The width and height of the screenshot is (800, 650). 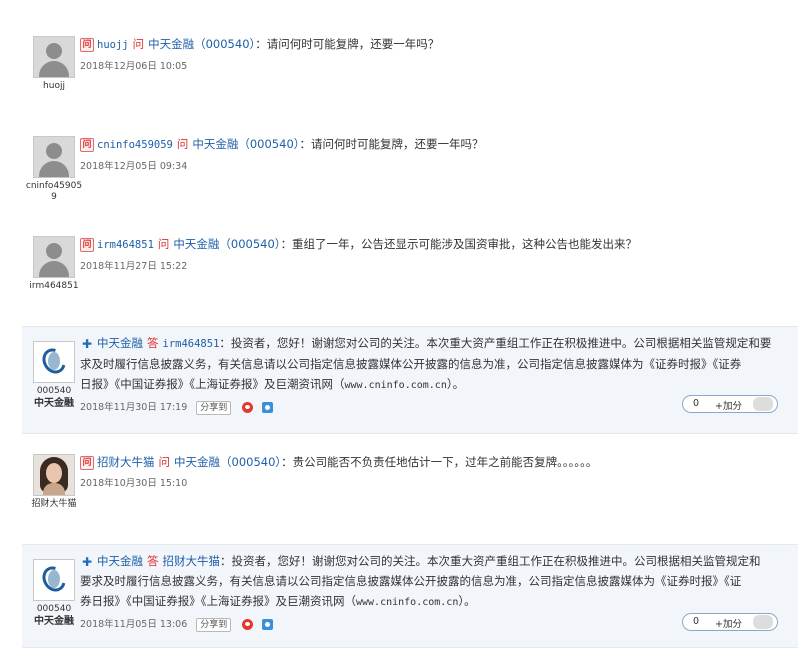 I want to click on post-time: 2018年11月05日 13:06, so click(x=134, y=624).